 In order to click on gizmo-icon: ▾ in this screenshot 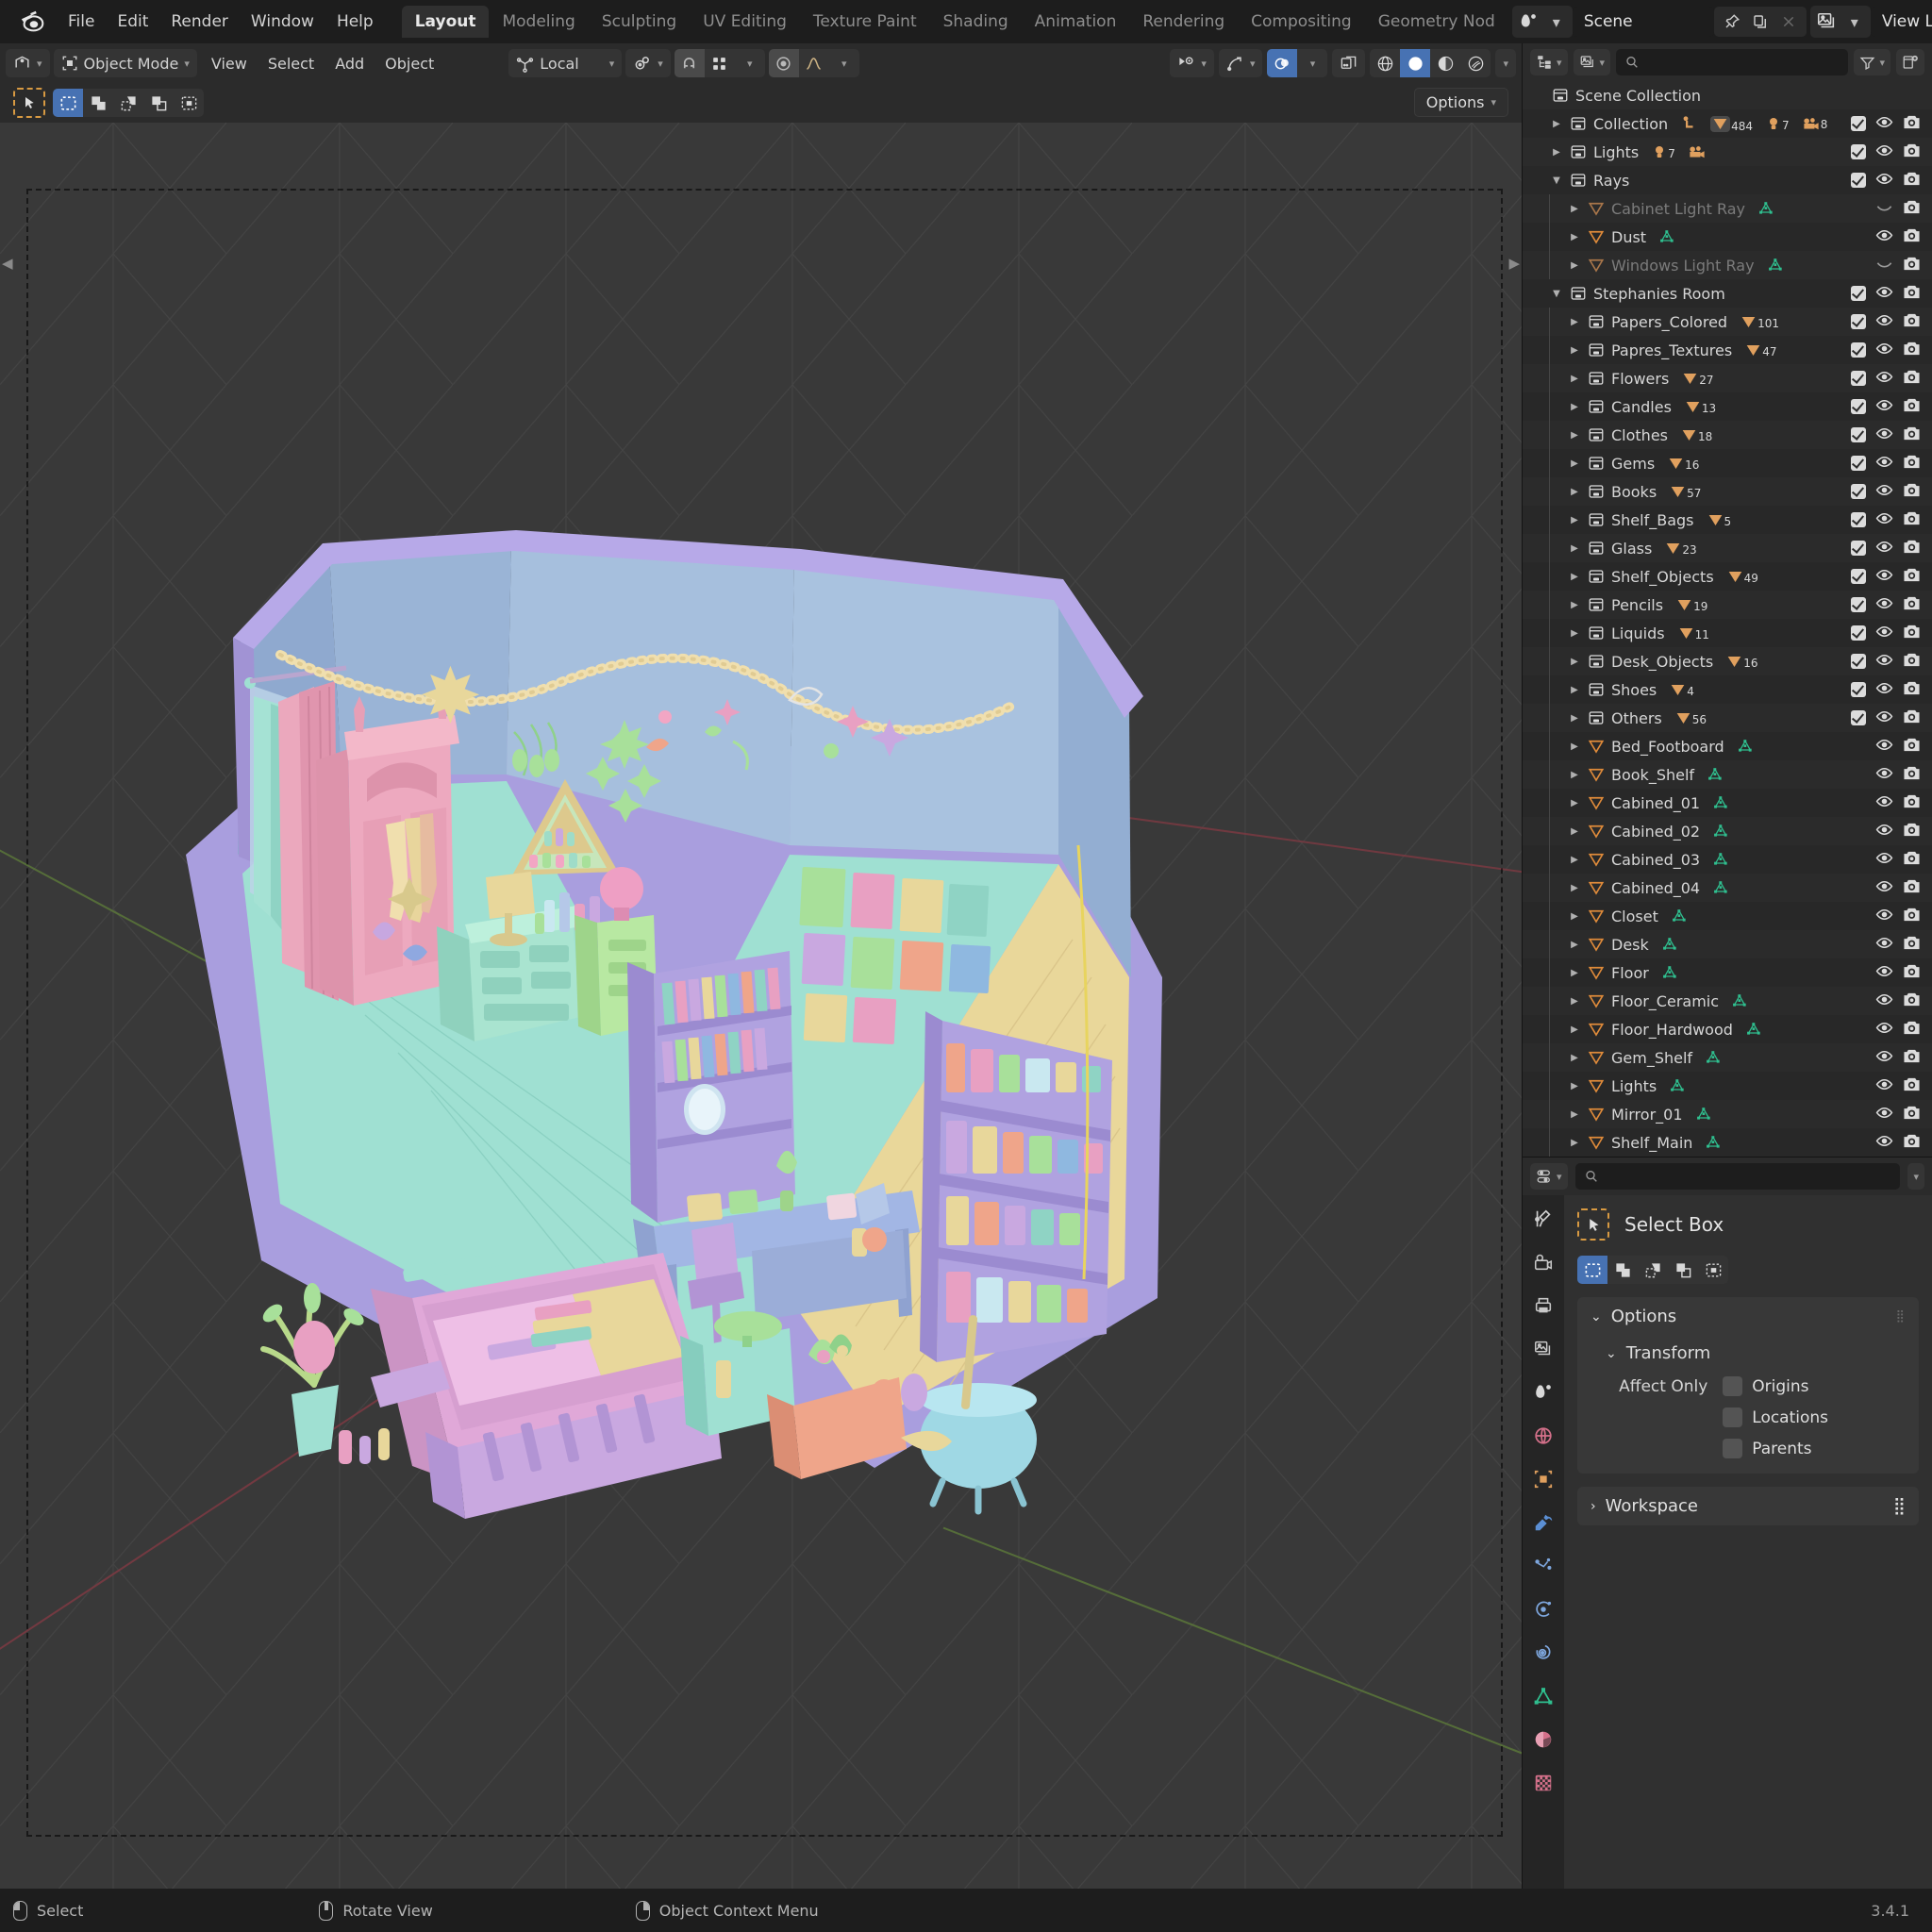, I will do `click(1241, 63)`.